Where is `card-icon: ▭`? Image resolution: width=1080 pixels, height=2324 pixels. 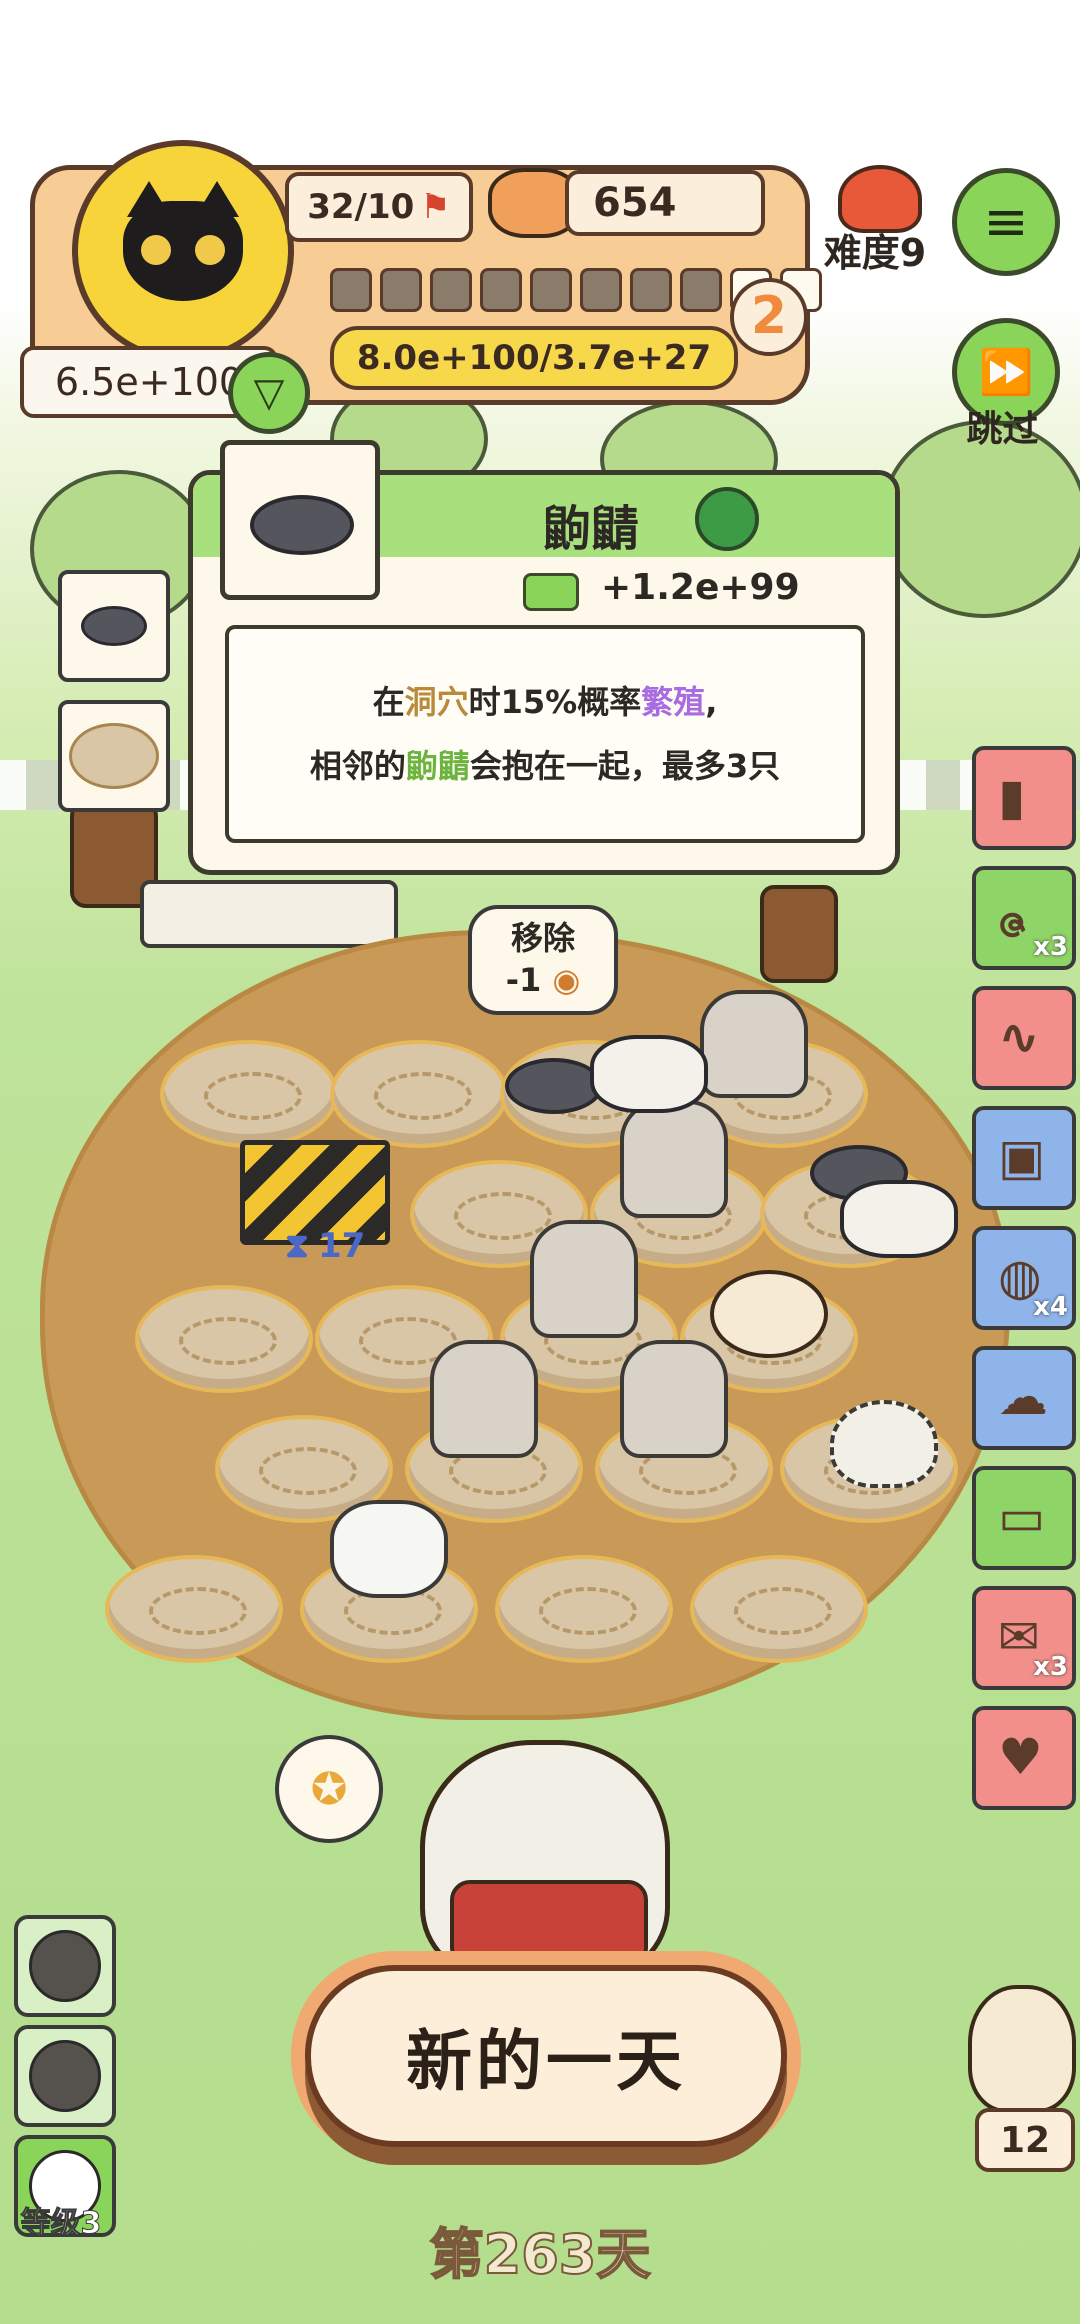
card-icon: ▭ is located at coordinates (1022, 1517).